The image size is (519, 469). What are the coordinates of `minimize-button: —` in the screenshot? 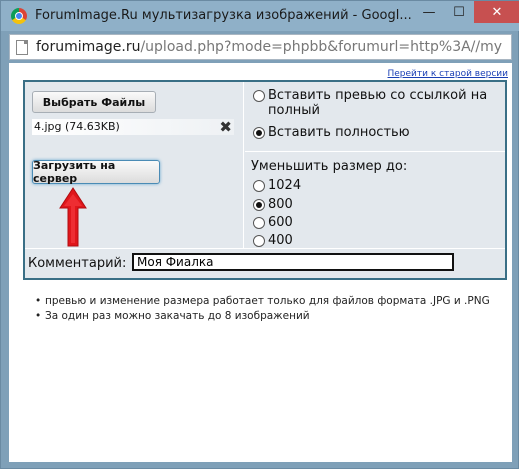 It's located at (429, 12).